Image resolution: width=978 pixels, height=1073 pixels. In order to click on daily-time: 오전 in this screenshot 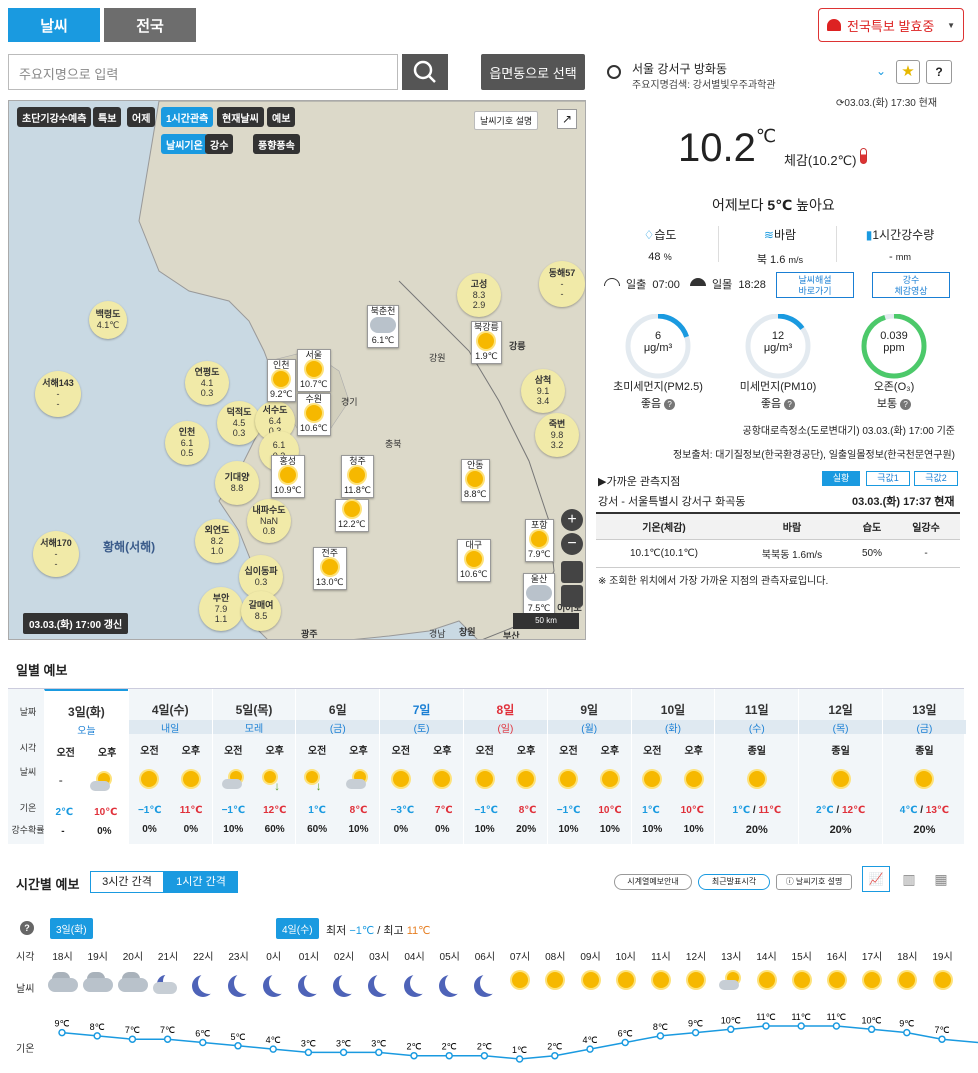, I will do `click(484, 751)`.